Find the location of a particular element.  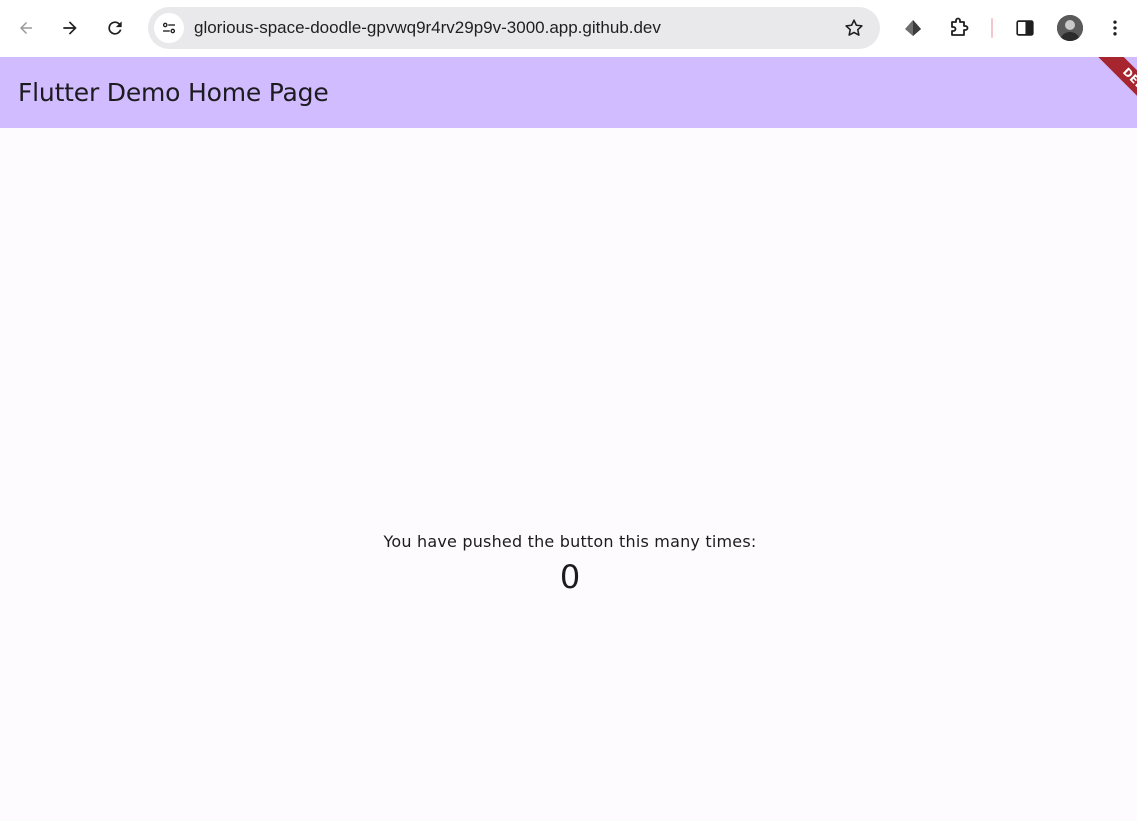

extension-shield-icon is located at coordinates (913, 28).